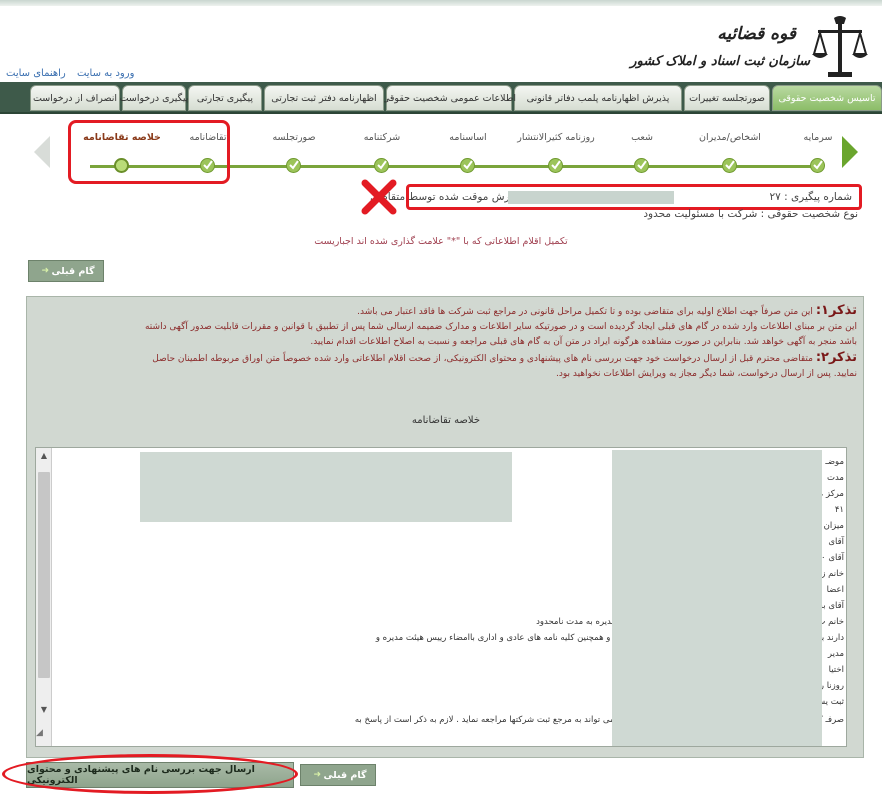  What do you see at coordinates (836, 310) in the screenshot?
I see `note1-title: تذکر۱:` at bounding box center [836, 310].